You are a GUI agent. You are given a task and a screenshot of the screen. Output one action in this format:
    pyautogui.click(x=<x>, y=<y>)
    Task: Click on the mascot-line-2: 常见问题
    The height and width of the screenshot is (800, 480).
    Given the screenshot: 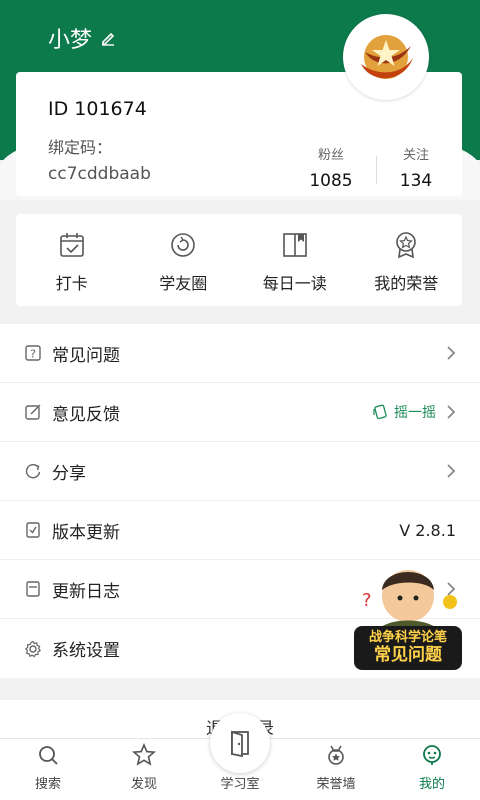 What is the action you would take?
    pyautogui.click(x=408, y=654)
    